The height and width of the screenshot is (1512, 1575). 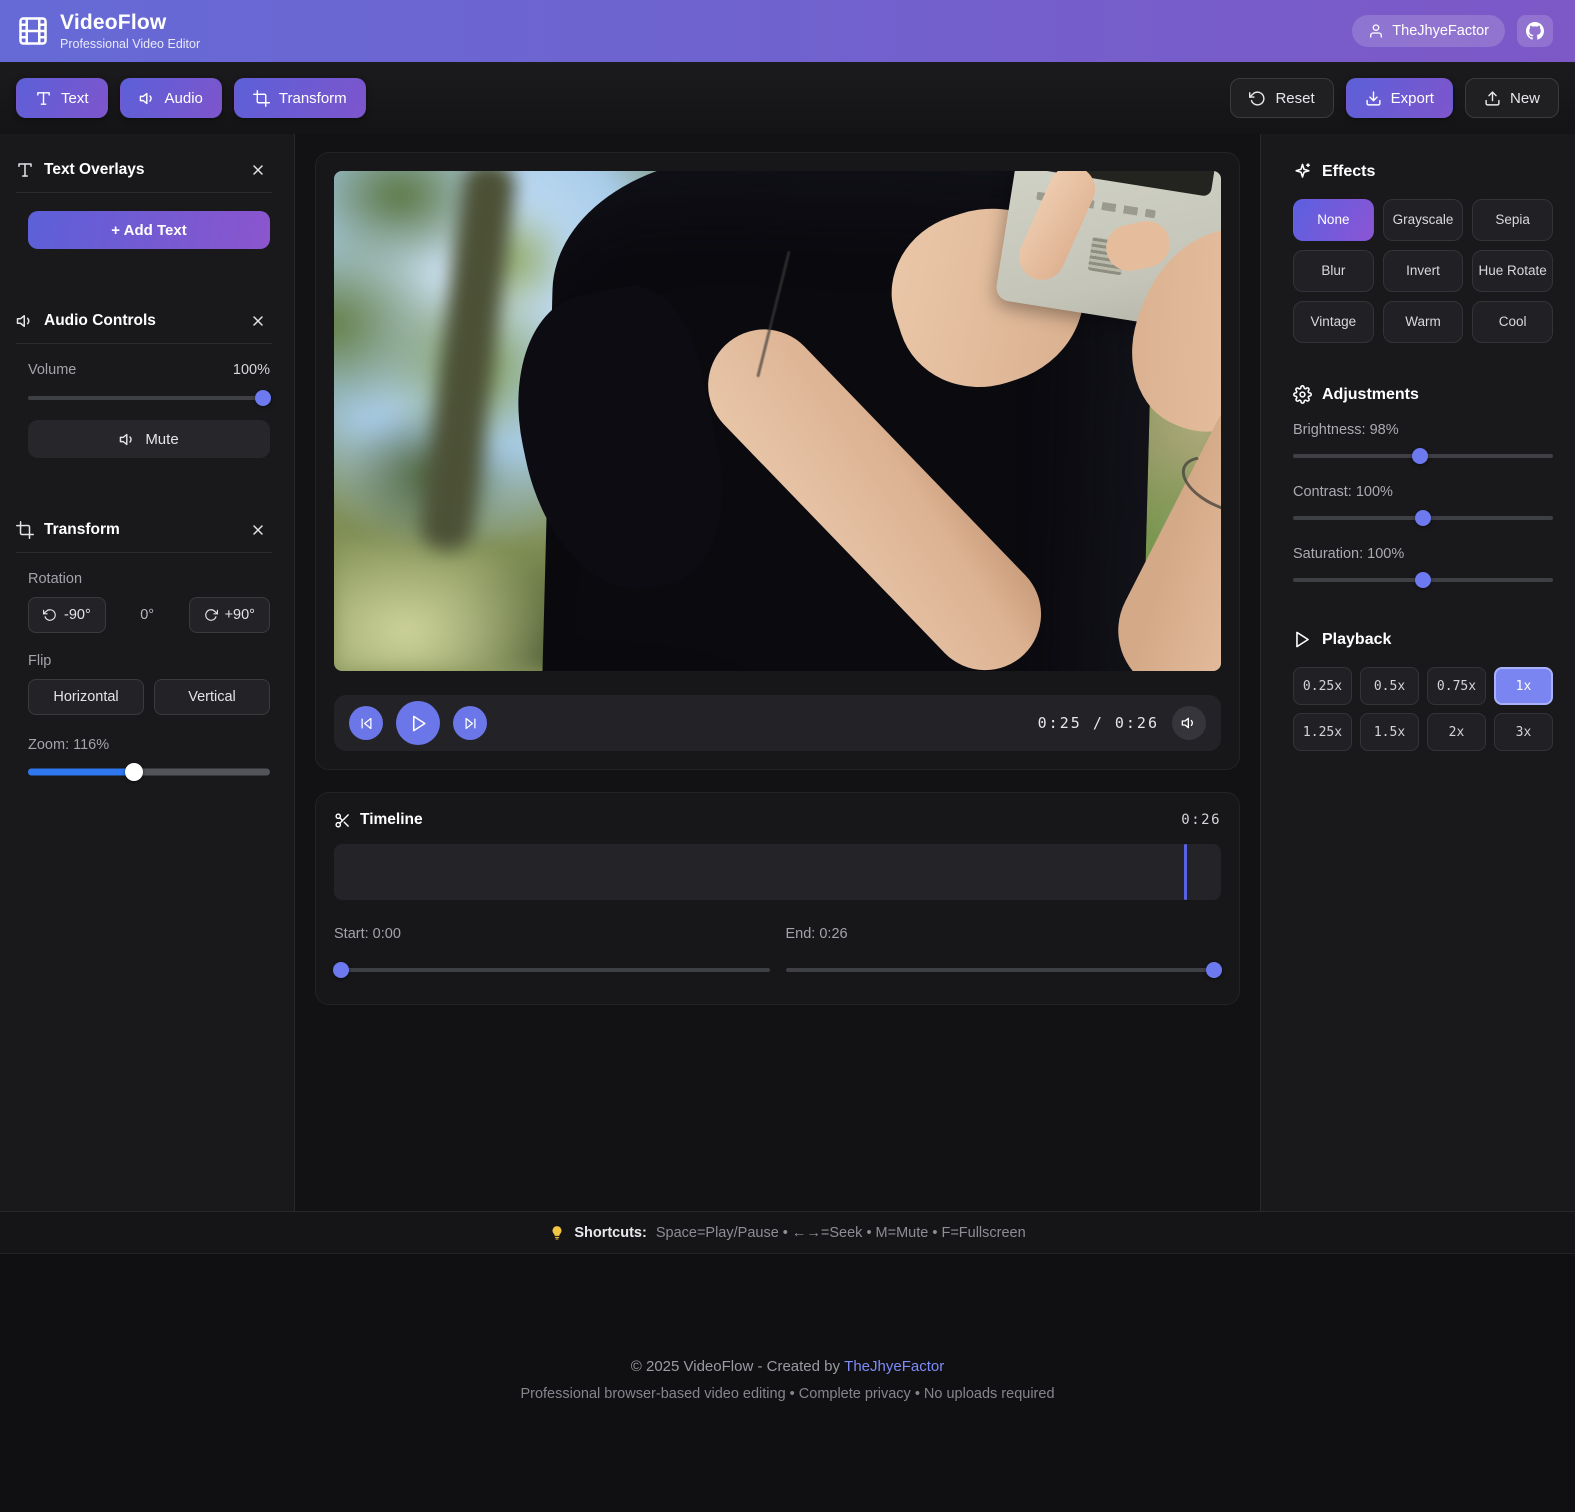 What do you see at coordinates (1389, 732) in the screenshot?
I see `speed-1-5x-button: 1.5x` at bounding box center [1389, 732].